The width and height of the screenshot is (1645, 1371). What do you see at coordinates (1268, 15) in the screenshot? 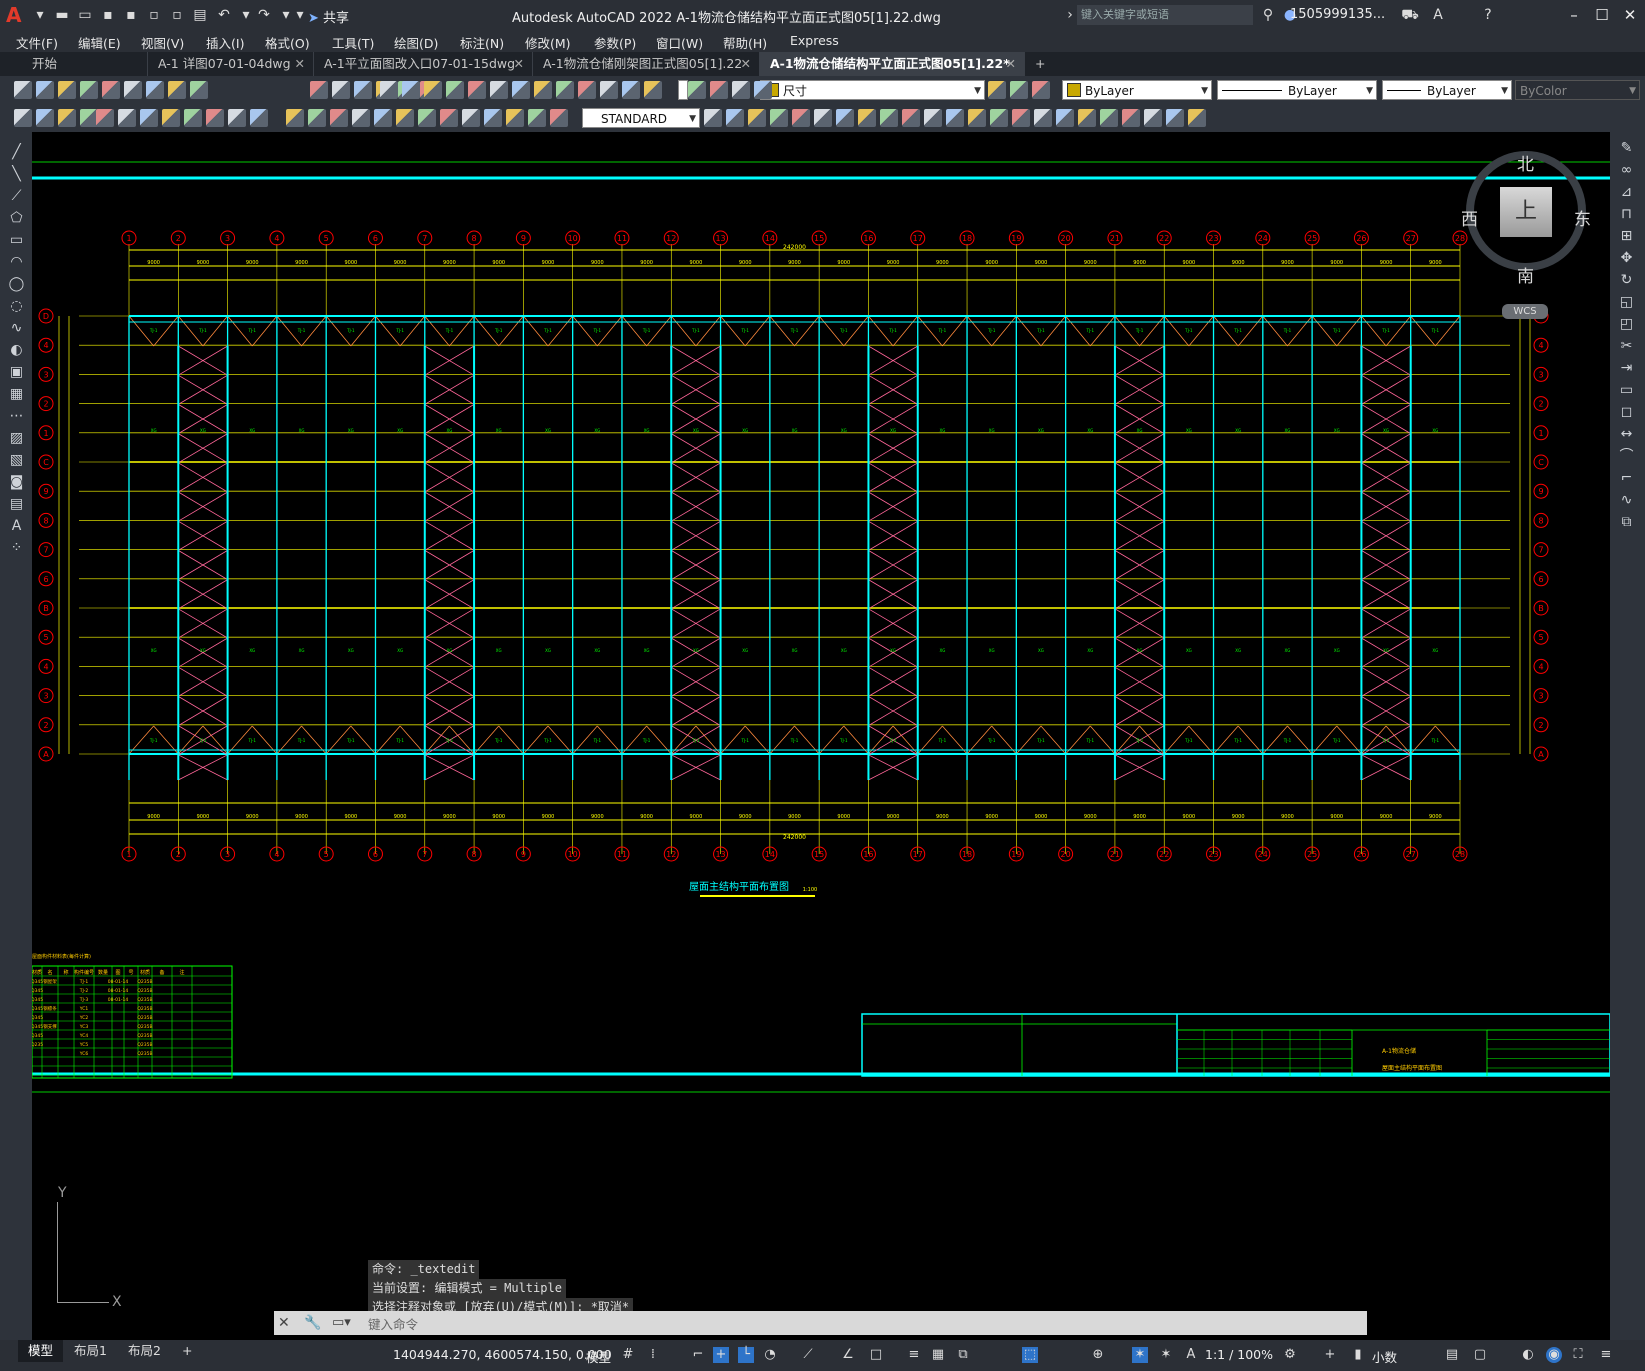
I see `search-icon: ⚲` at bounding box center [1268, 15].